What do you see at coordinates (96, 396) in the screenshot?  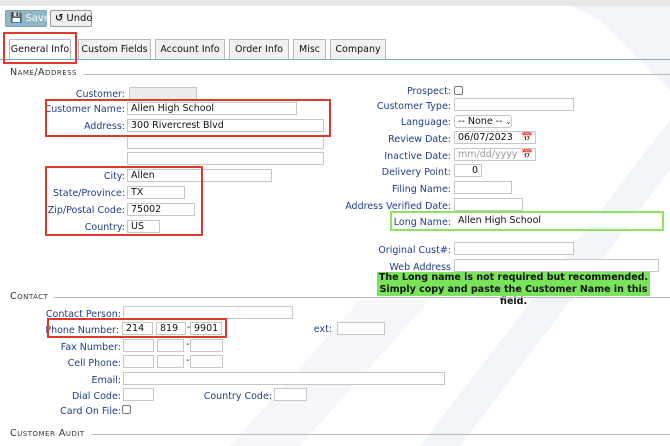 I see `dial-code-label: Dial Code:` at bounding box center [96, 396].